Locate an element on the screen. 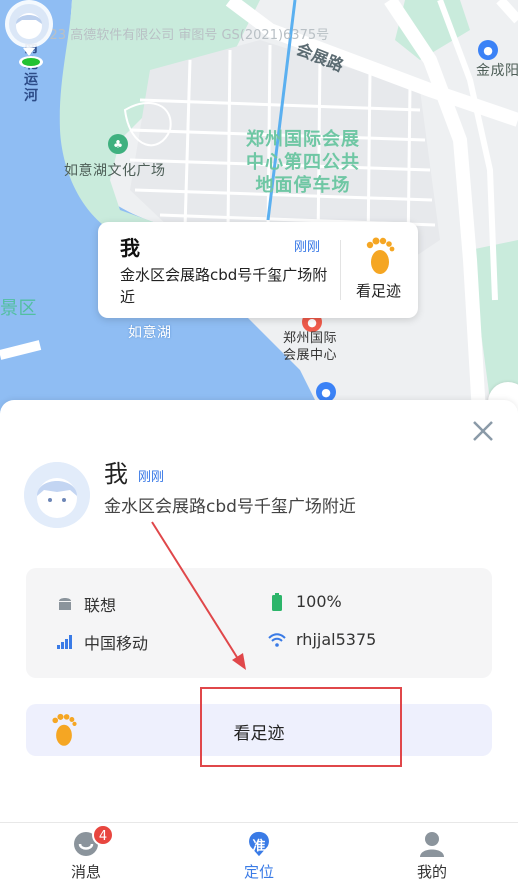  tab-location: 准 定位 is located at coordinates (259, 856).